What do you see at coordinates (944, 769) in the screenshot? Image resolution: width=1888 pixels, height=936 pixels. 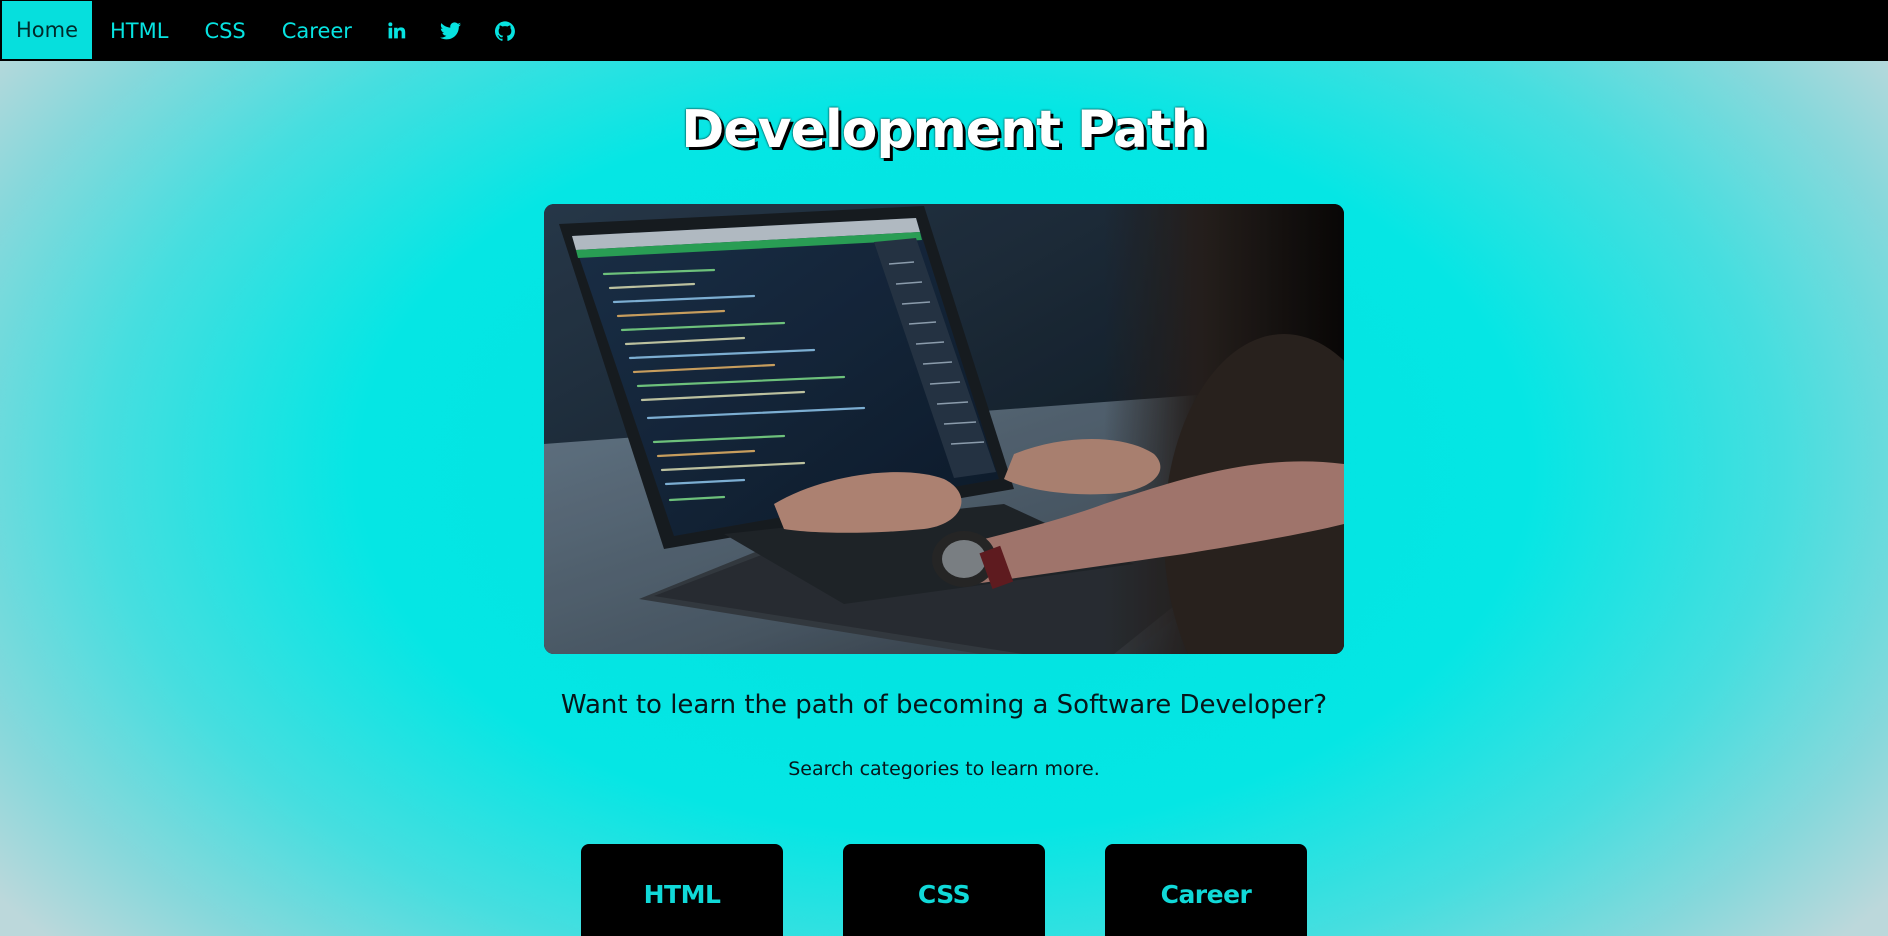 I see `hero-subtext: Search categories to learn more.` at bounding box center [944, 769].